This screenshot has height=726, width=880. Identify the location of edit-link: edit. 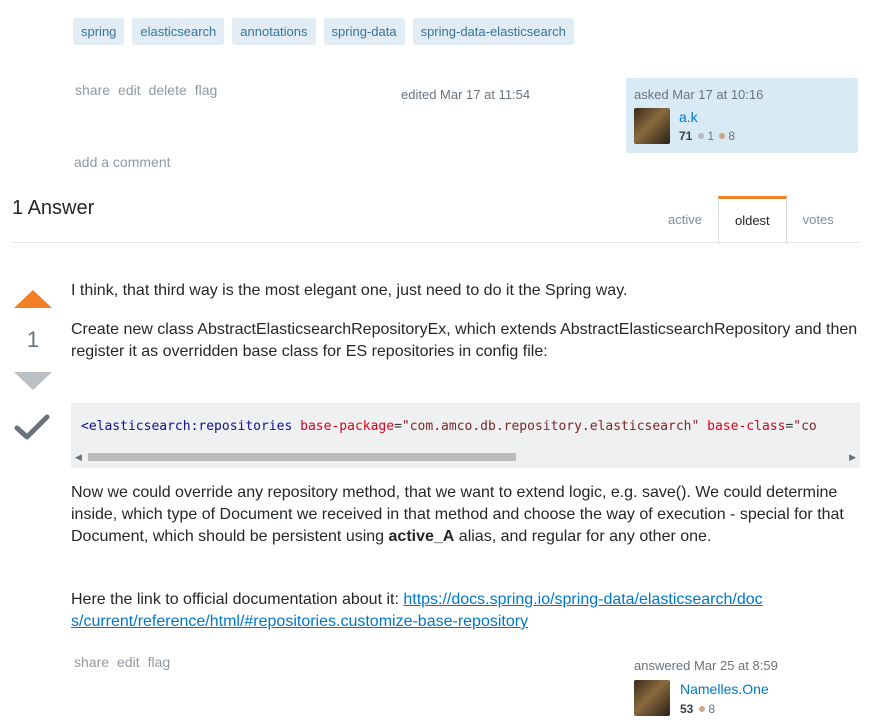
(129, 90).